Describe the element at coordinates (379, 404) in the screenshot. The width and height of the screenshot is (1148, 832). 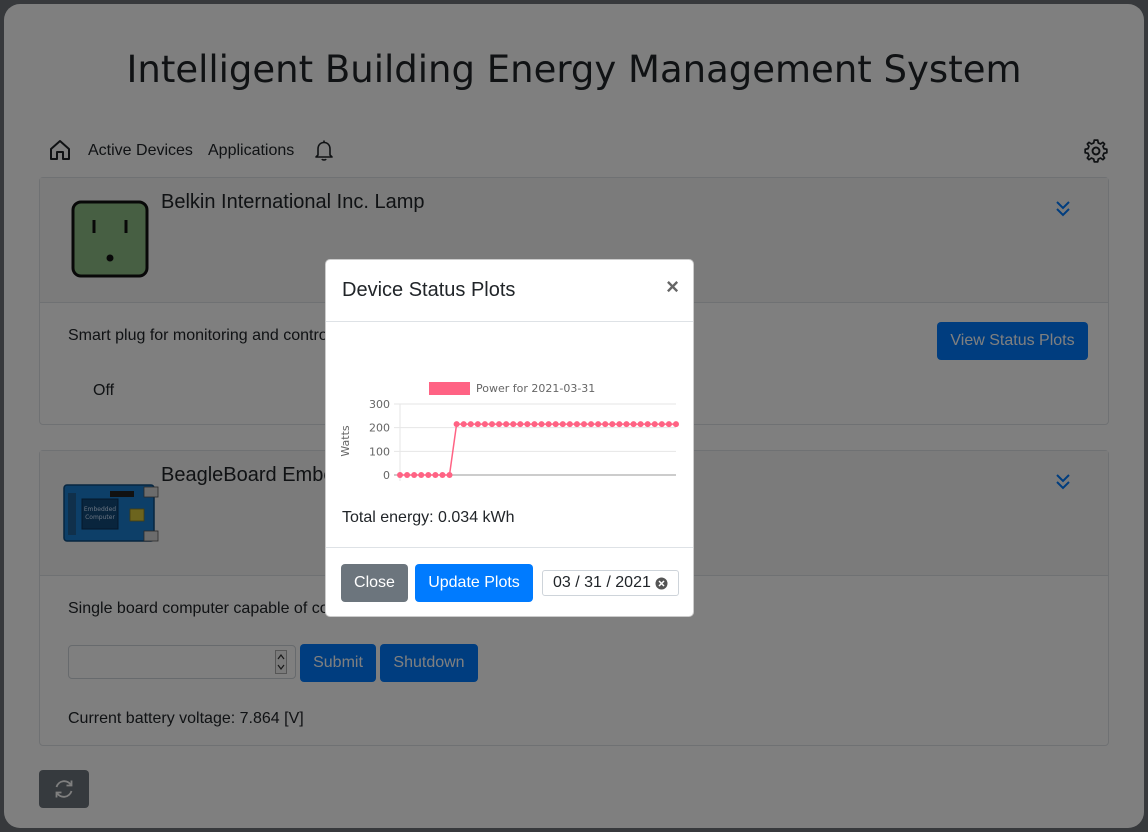
I see `y-tick-label: 300` at that location.